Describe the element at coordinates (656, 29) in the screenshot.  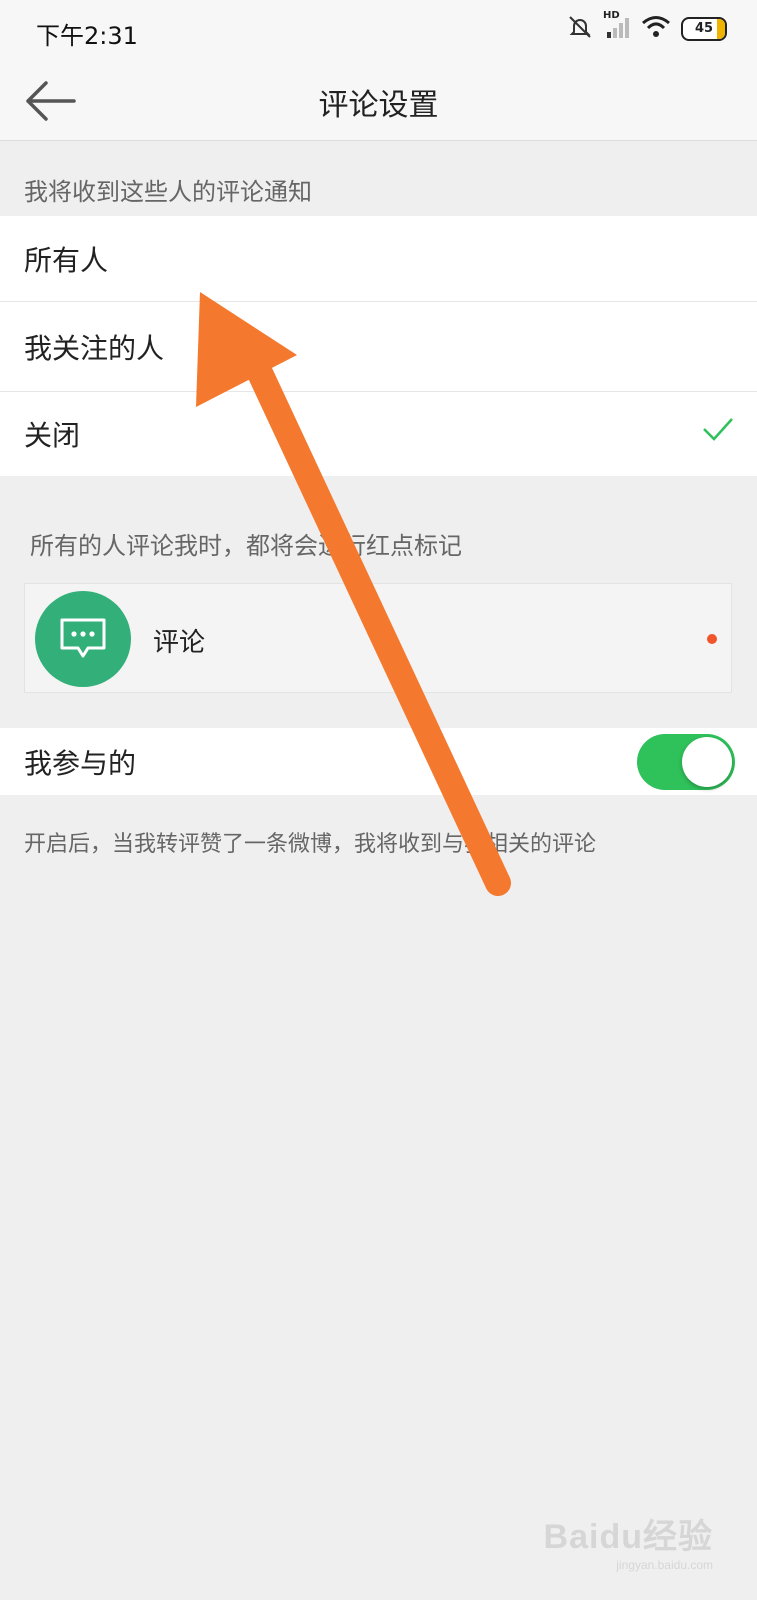
I see `wifi-icon` at that location.